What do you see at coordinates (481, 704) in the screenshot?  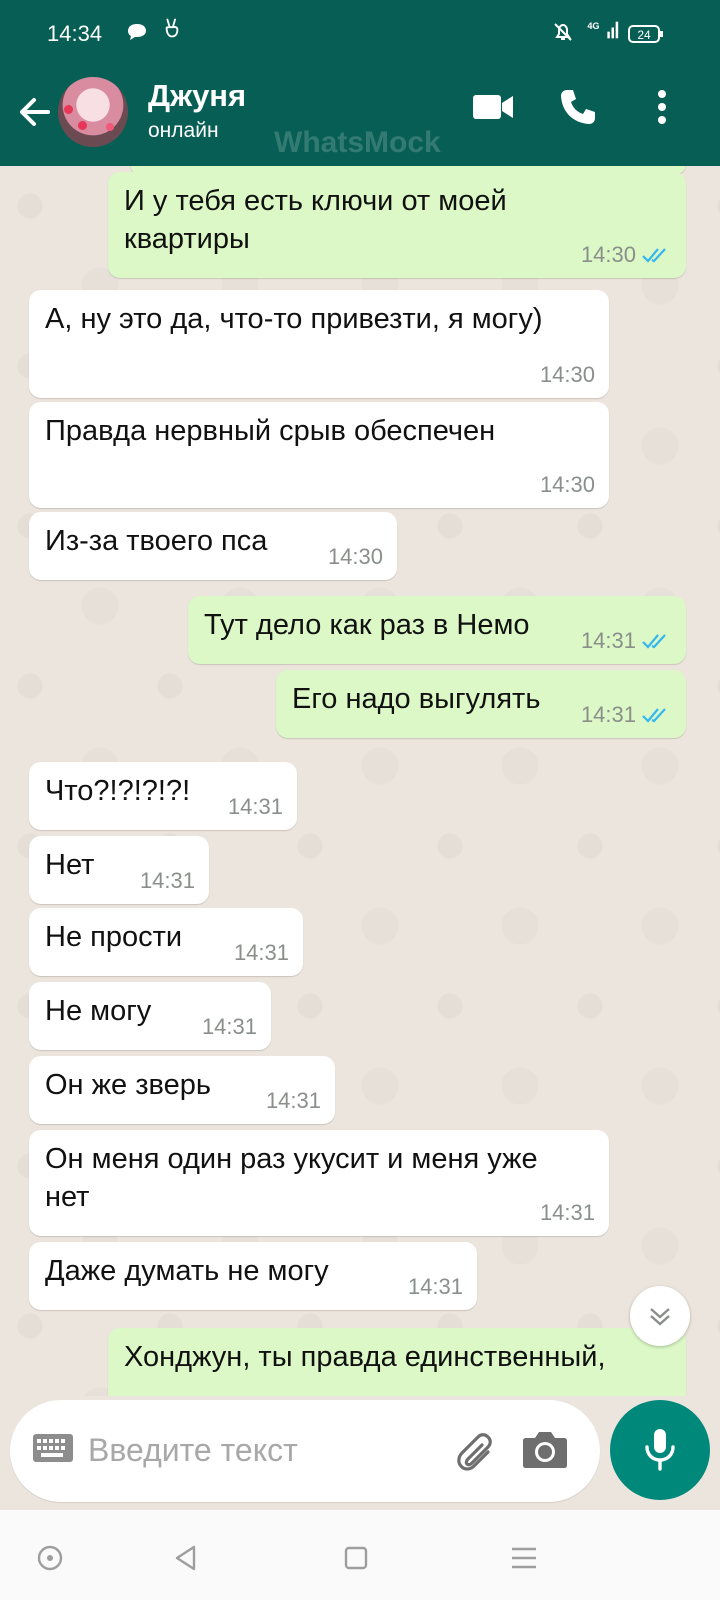 I see `message-bubble-outgoing: Его надо выгулять 14:31` at bounding box center [481, 704].